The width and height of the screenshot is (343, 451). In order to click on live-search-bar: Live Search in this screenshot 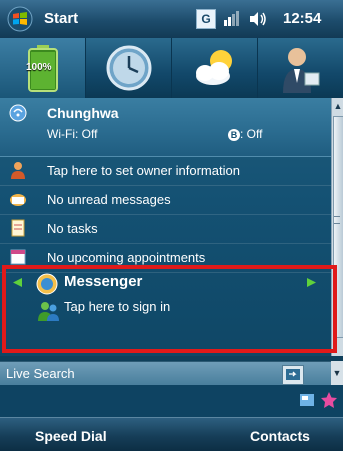, I will do `click(165, 373)`.